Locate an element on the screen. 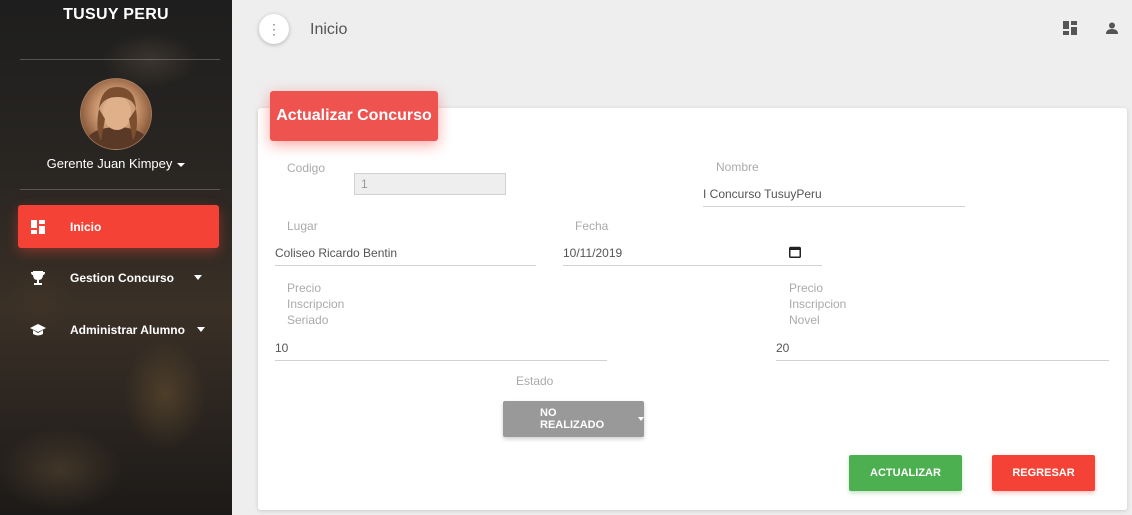 The width and height of the screenshot is (1132, 515). estado-select: NO REALIZADO is located at coordinates (573, 419).